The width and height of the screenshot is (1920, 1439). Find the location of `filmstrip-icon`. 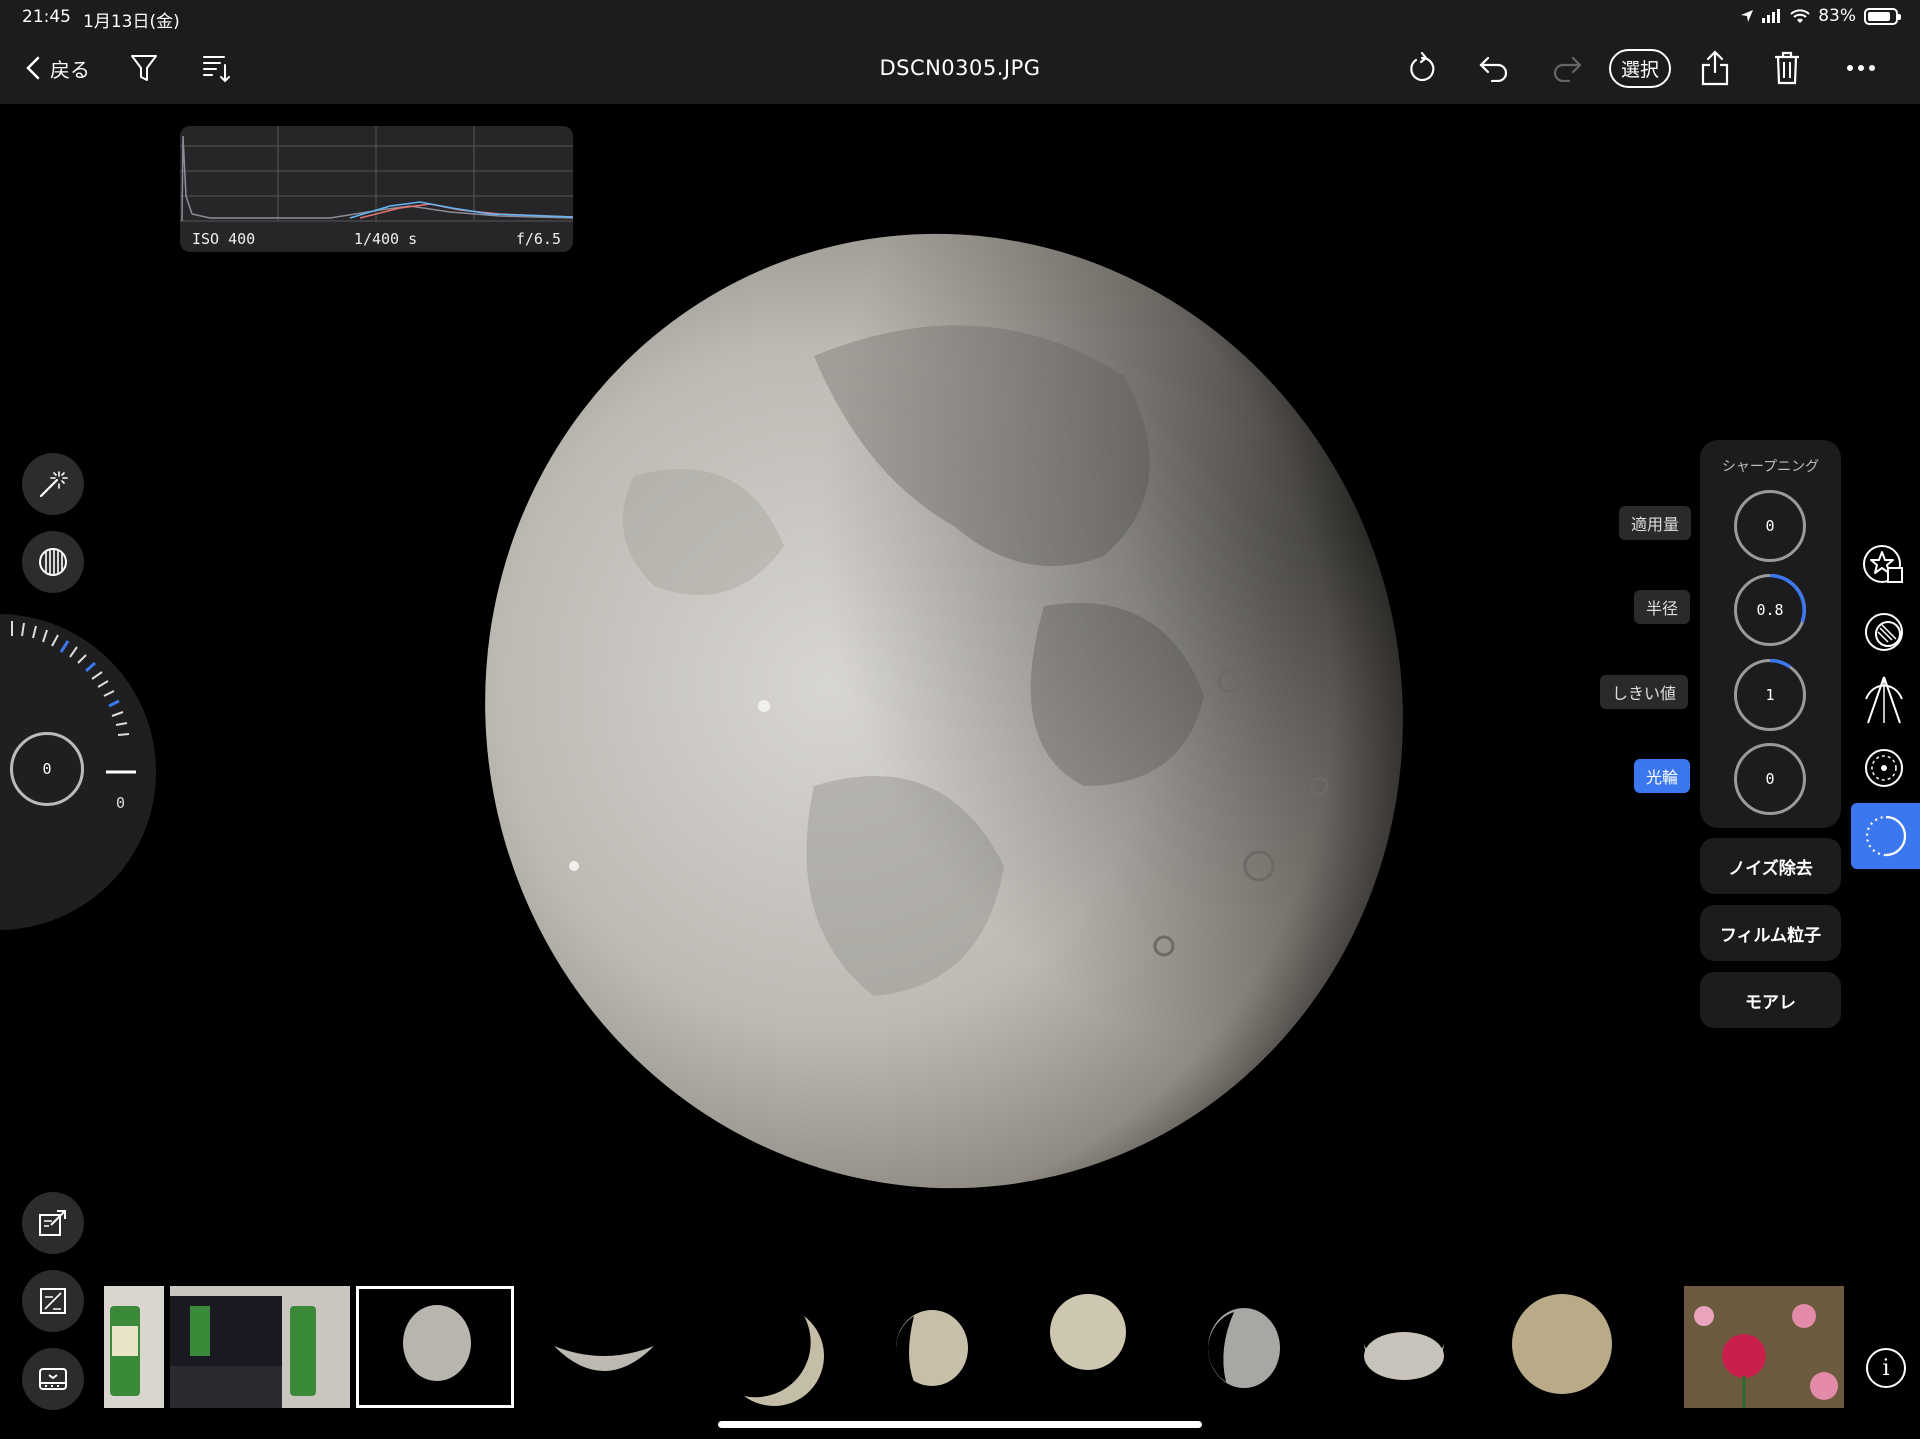

filmstrip-icon is located at coordinates (53, 1379).